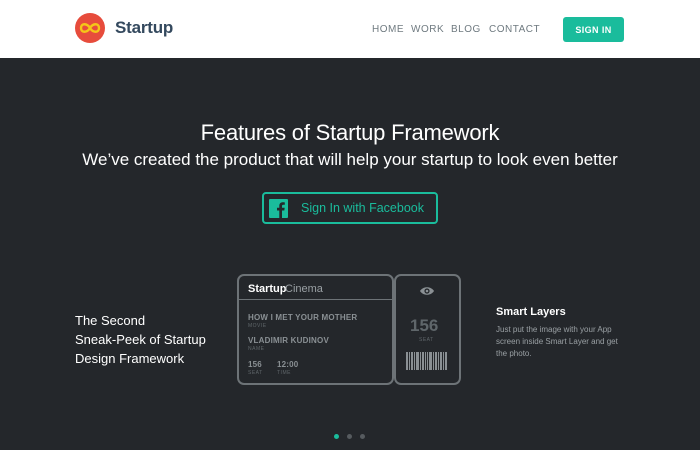 This screenshot has width=700, height=450. I want to click on nav-blog: BLOG, so click(466, 29).